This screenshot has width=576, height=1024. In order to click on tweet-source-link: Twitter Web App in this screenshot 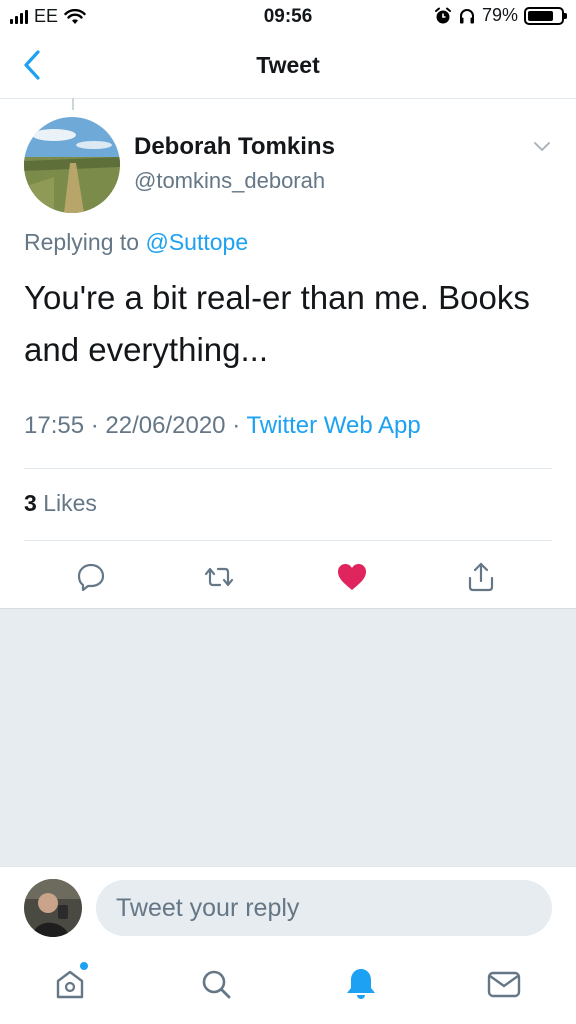, I will do `click(333, 425)`.